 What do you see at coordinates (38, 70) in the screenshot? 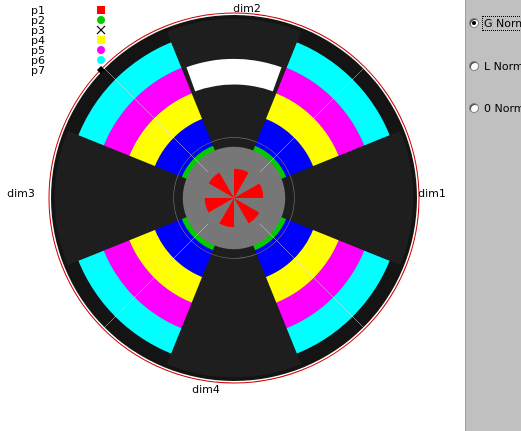
I see `legend-label-p7: p7` at bounding box center [38, 70].